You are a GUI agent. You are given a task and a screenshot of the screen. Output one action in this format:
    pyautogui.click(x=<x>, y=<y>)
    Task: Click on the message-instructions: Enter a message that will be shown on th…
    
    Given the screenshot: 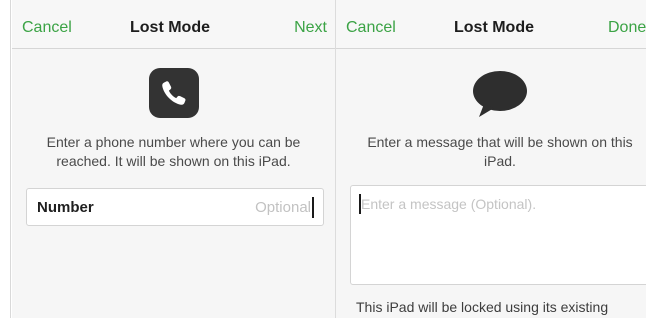 What is the action you would take?
    pyautogui.click(x=500, y=151)
    